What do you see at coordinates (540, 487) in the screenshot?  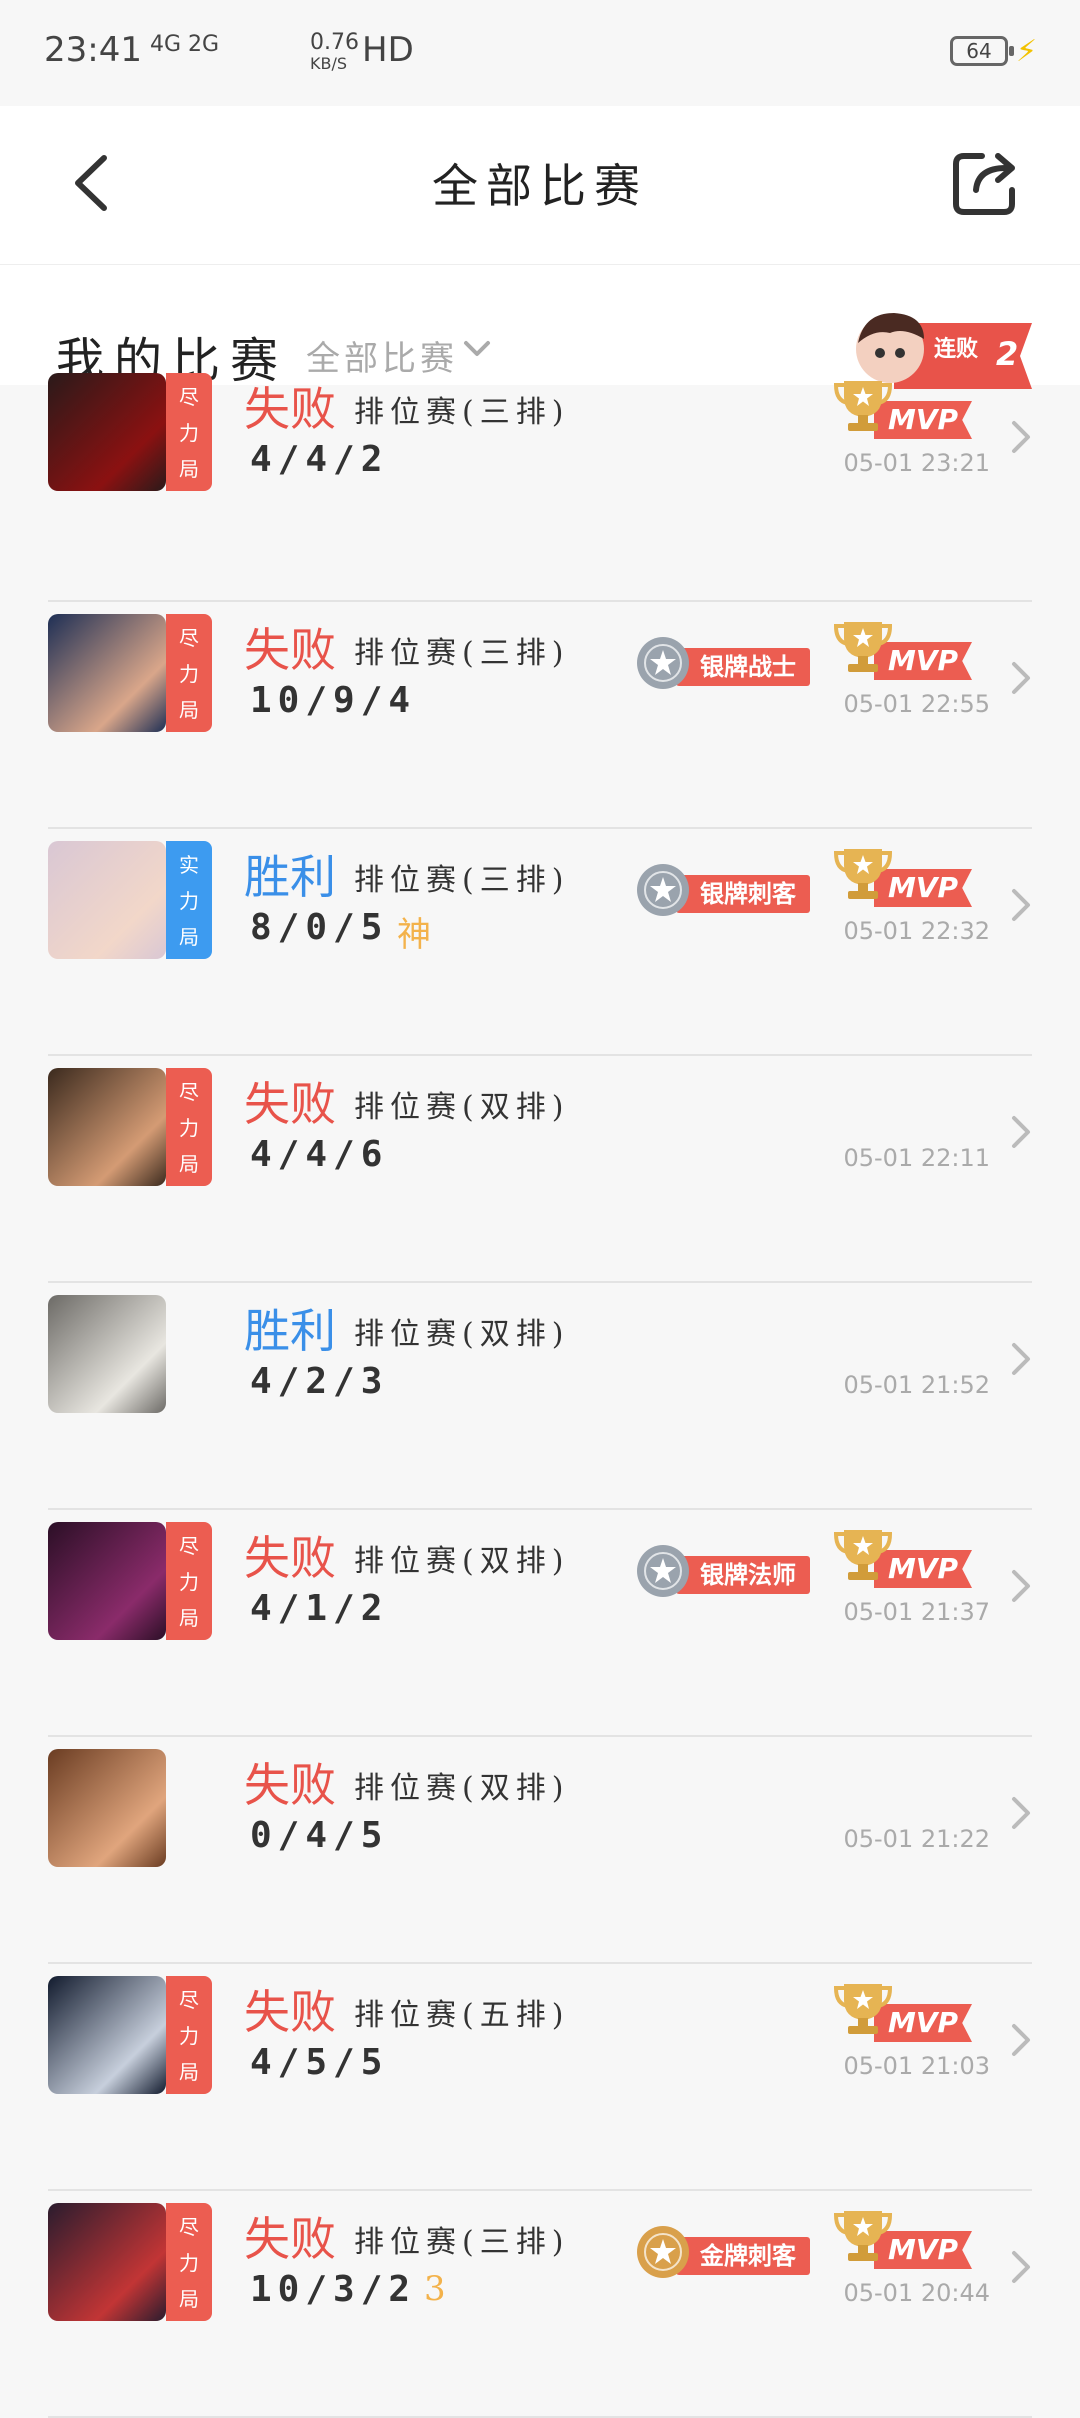 I see `match-row: 尽力局失败 排位赛(三排) 4/4/2 MVP 05-01 23:21` at bounding box center [540, 487].